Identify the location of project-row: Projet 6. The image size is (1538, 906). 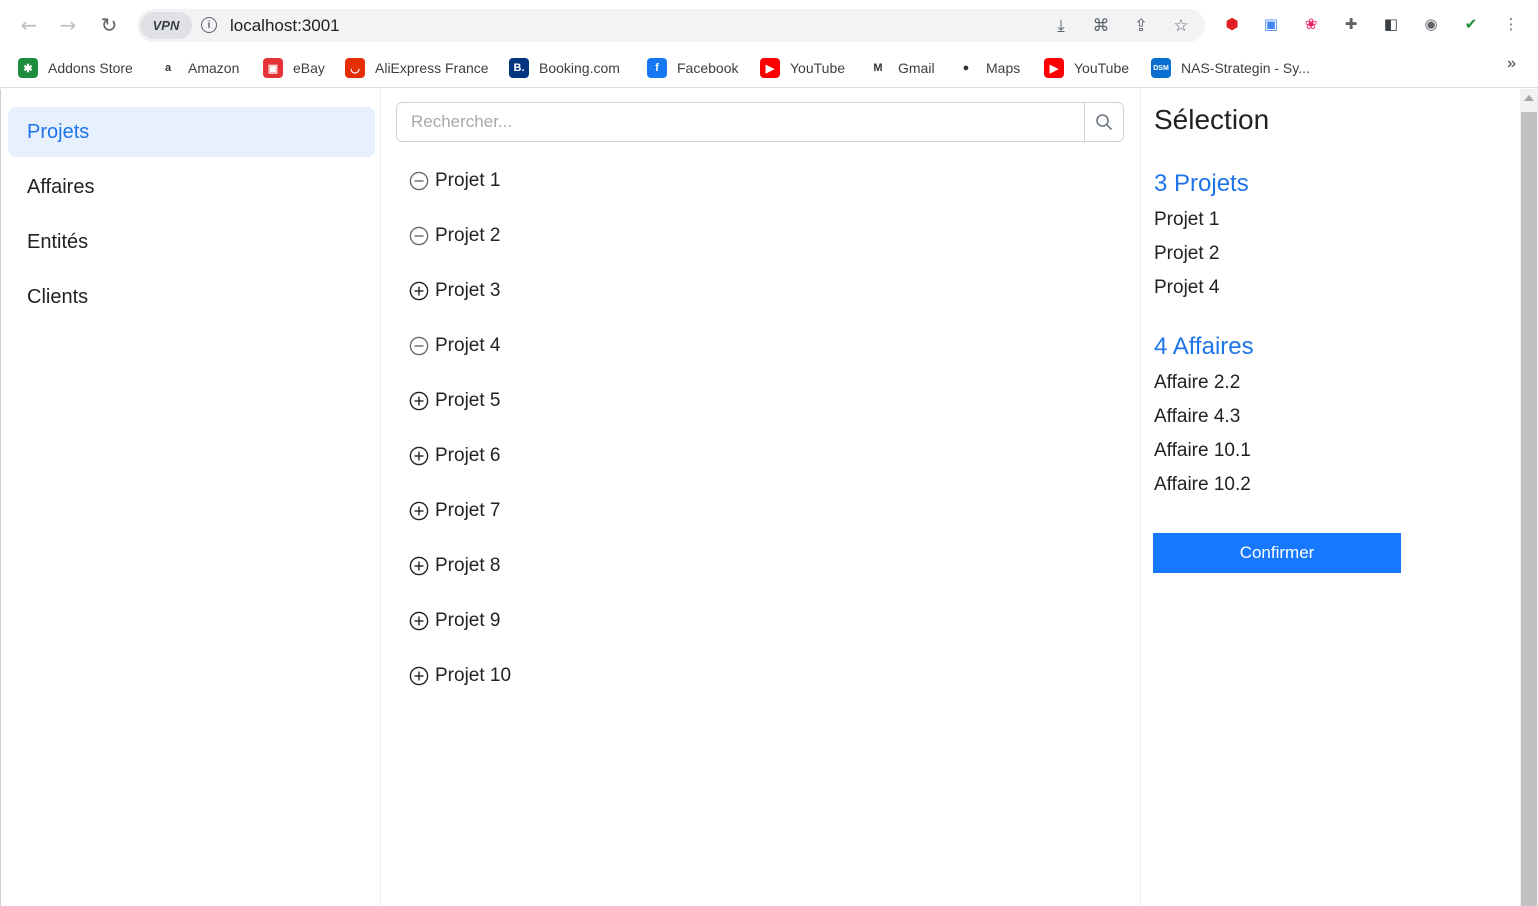
(454, 456).